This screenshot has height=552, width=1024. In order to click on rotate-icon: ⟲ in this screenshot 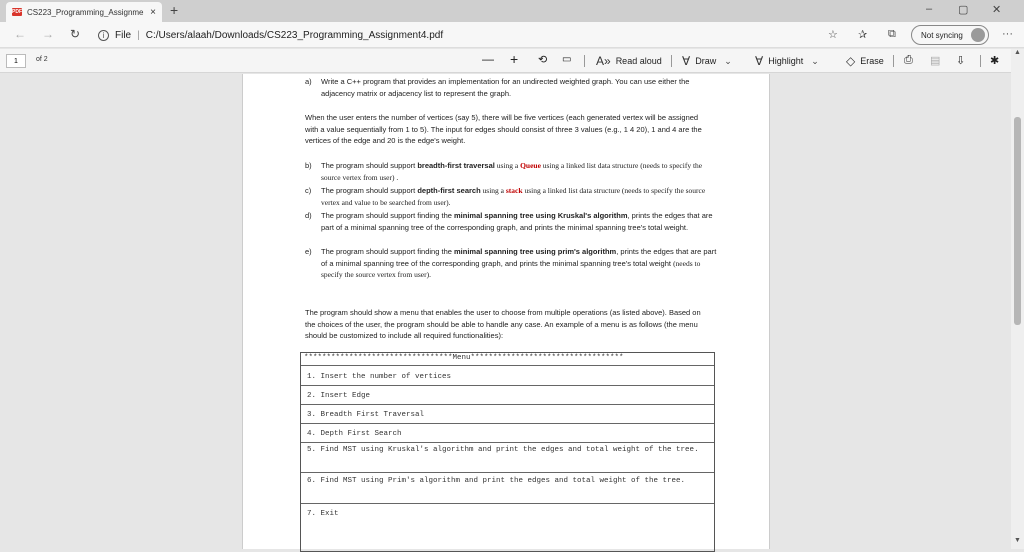, I will do `click(542, 59)`.